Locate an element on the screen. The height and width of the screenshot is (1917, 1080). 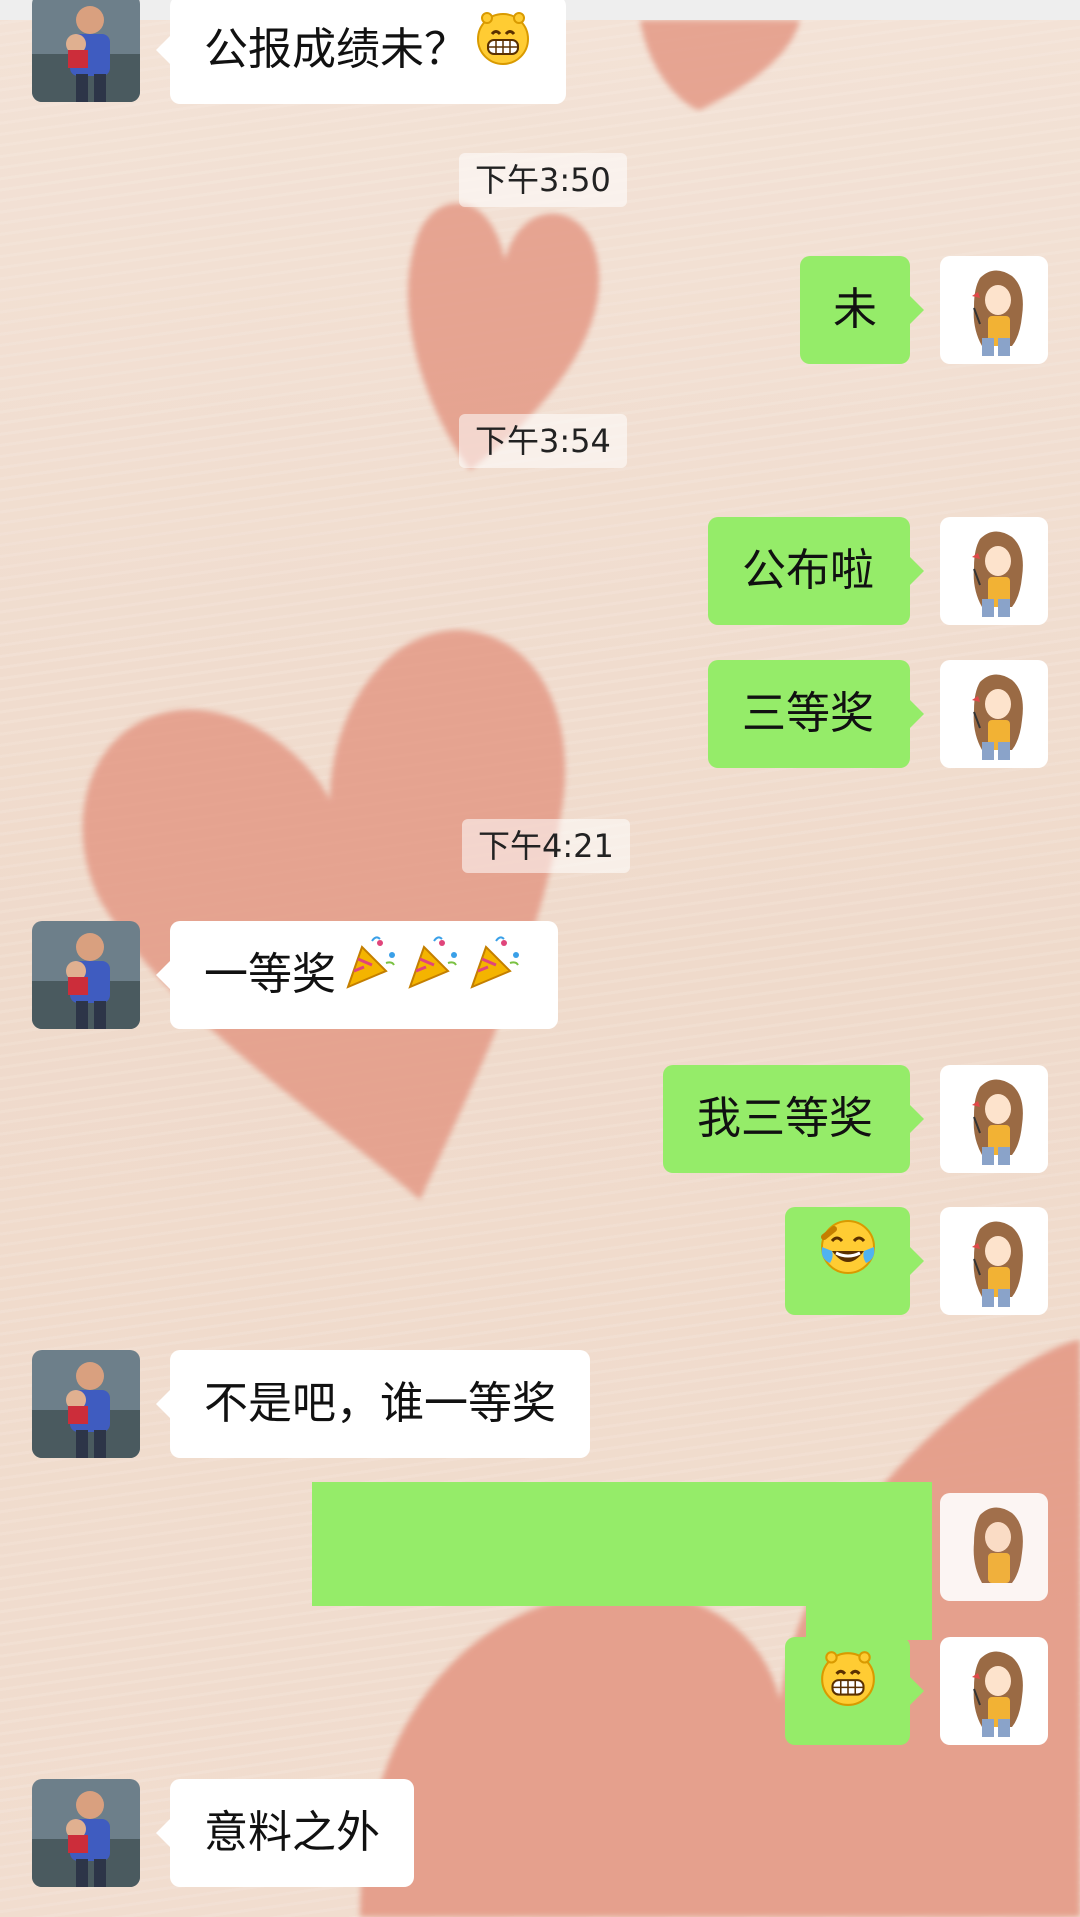
message-bubble-outgoing: 我三等奖 is located at coordinates (793, 1119).